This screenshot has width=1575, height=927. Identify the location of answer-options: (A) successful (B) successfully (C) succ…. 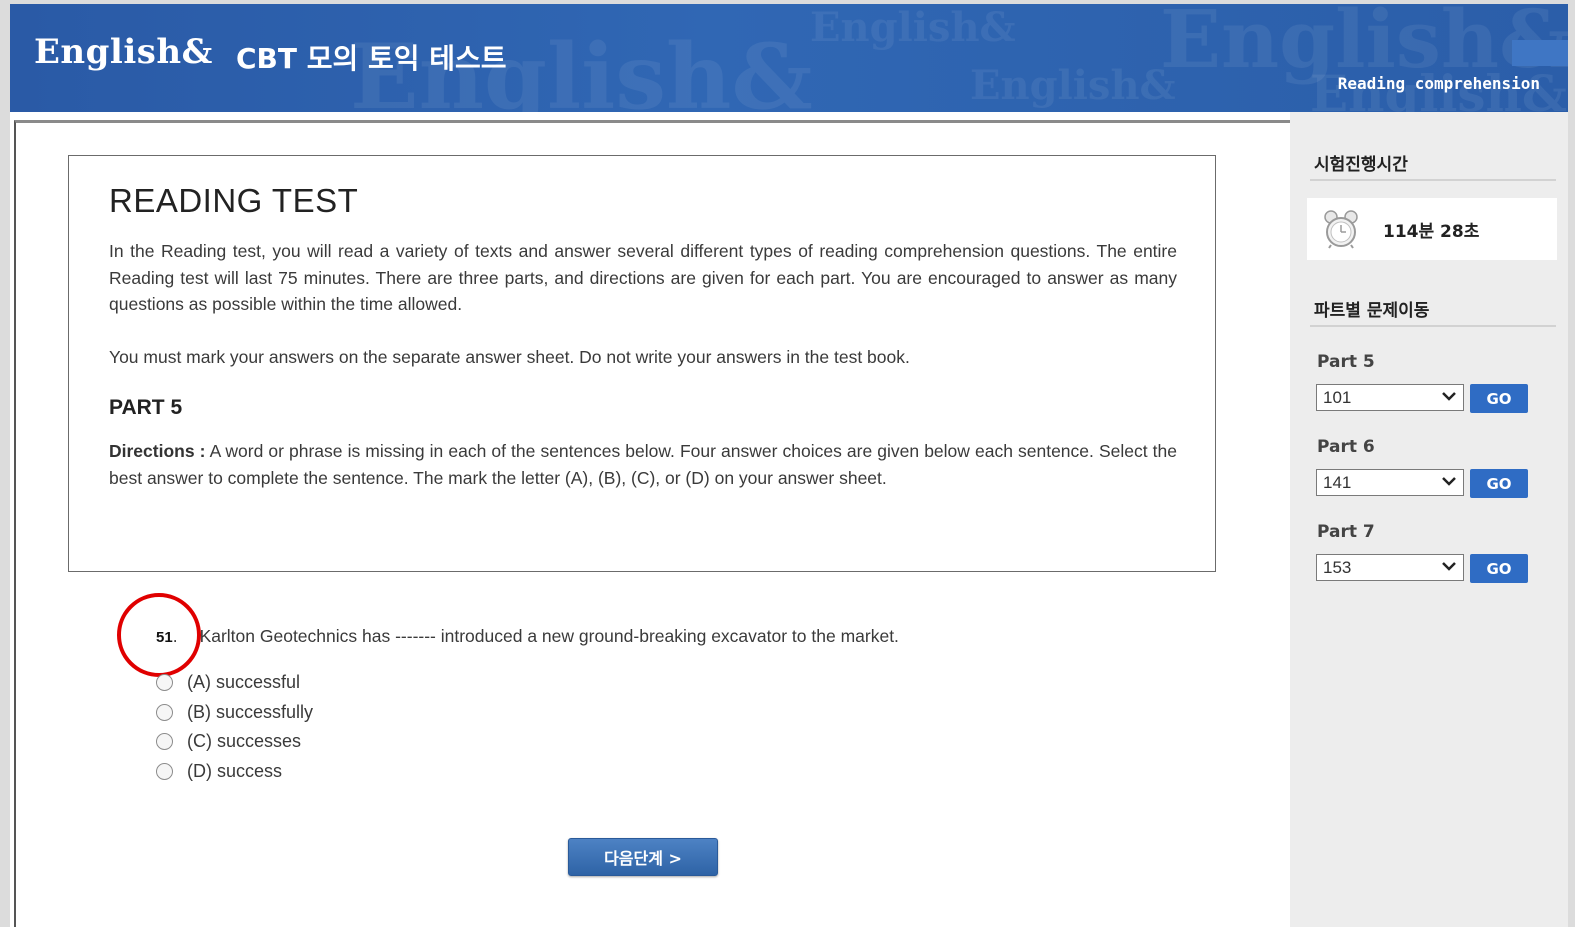
(234, 727).